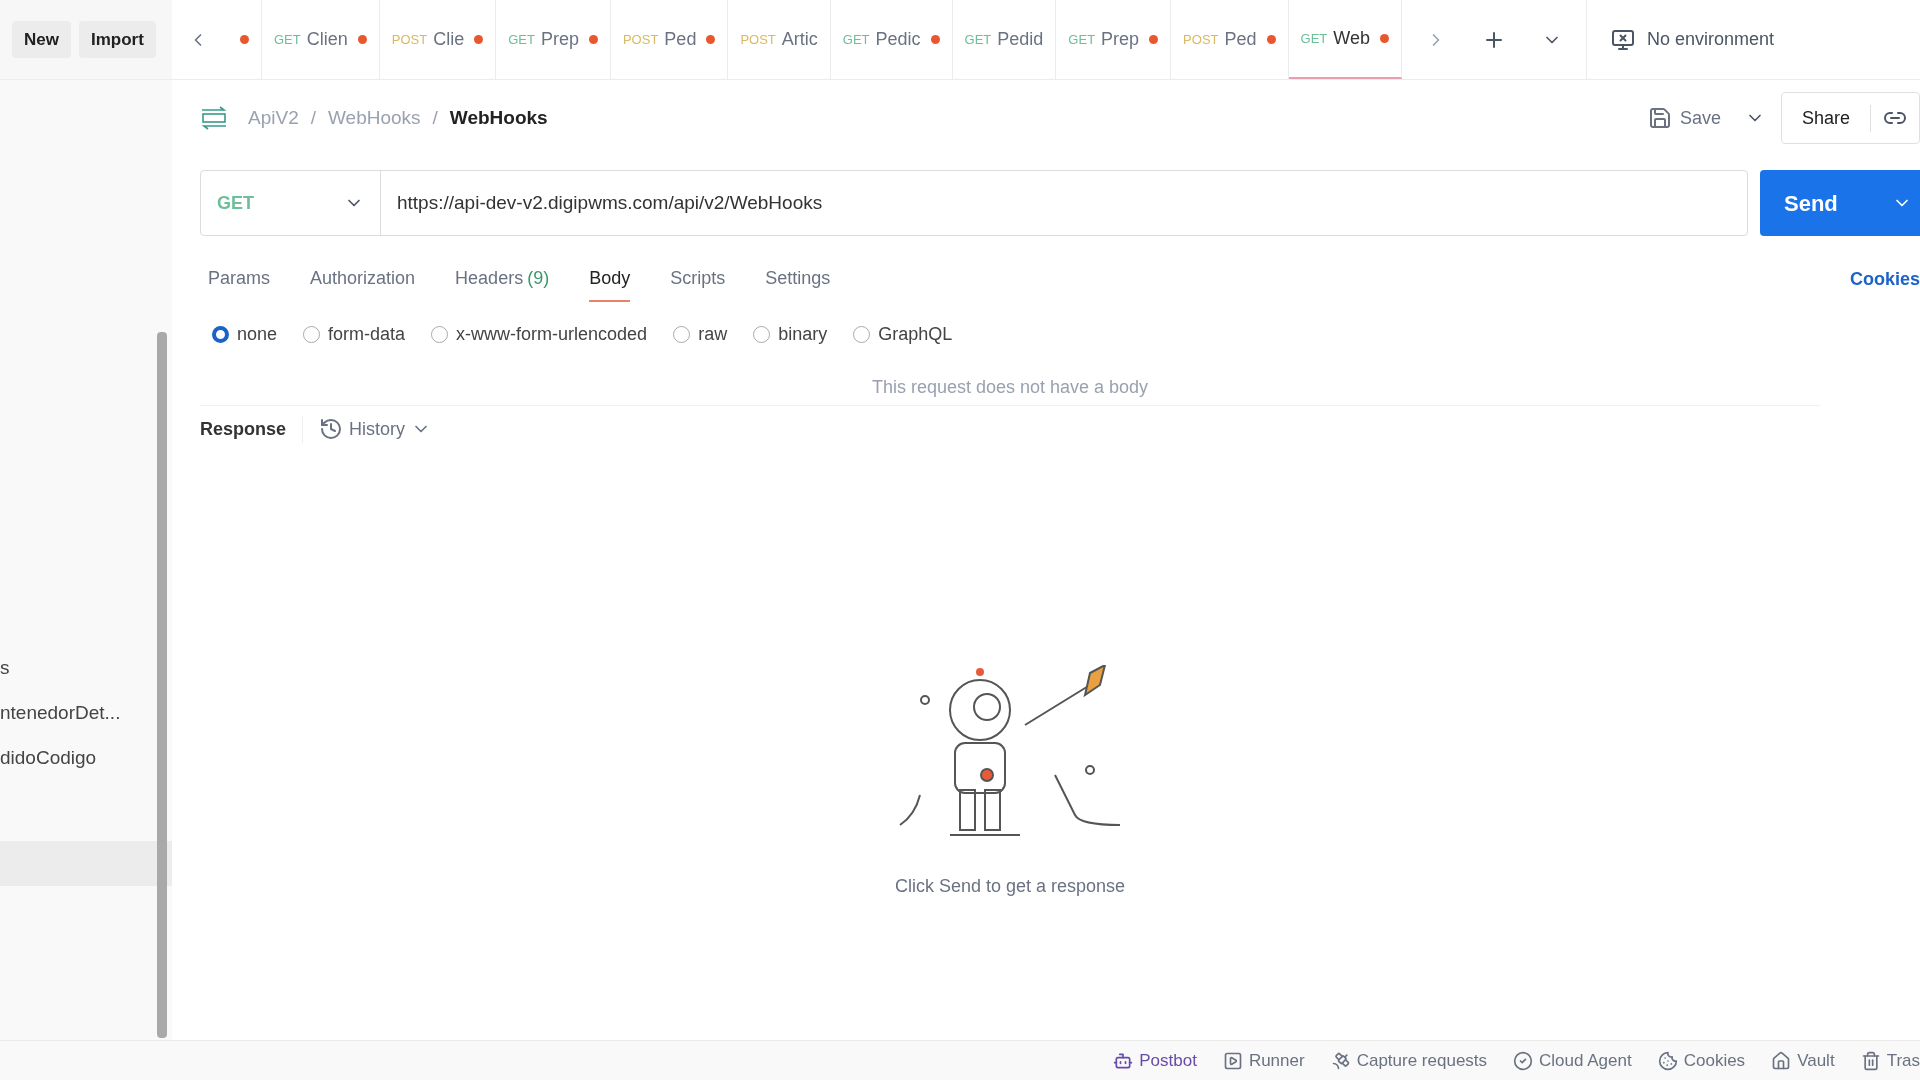  What do you see at coordinates (610, 279) in the screenshot?
I see `request-option-tab: Body` at bounding box center [610, 279].